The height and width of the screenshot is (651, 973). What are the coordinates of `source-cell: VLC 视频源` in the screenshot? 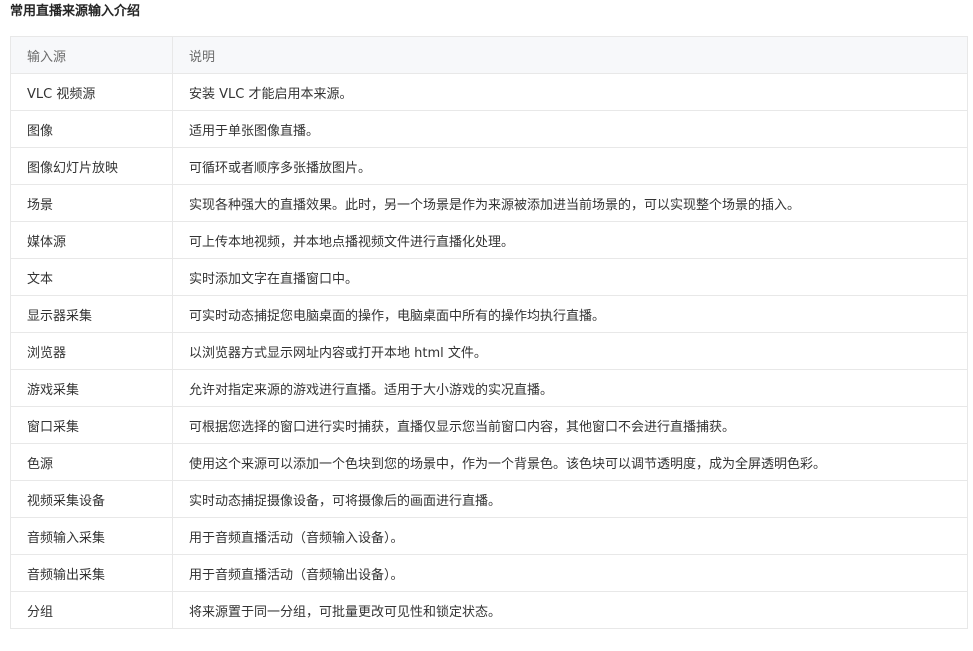 It's located at (91, 92).